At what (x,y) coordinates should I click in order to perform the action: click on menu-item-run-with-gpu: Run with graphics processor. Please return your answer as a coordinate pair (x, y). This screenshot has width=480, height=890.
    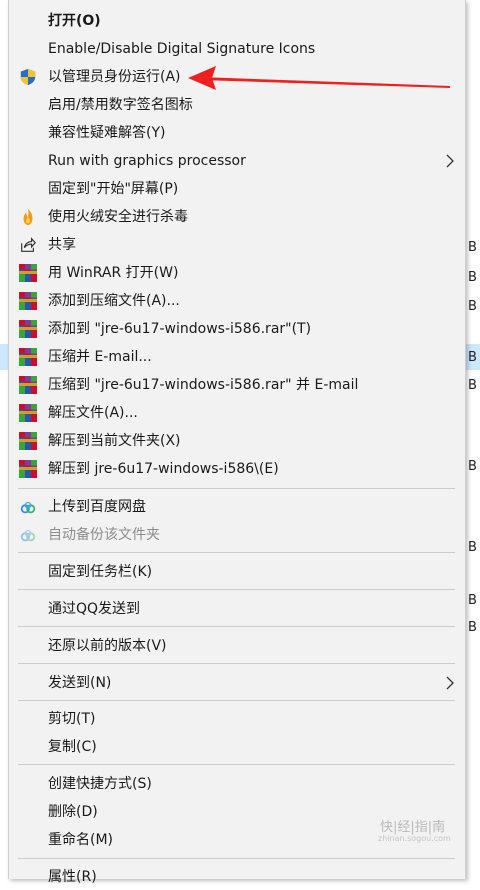
    Looking at the image, I should click on (237, 161).